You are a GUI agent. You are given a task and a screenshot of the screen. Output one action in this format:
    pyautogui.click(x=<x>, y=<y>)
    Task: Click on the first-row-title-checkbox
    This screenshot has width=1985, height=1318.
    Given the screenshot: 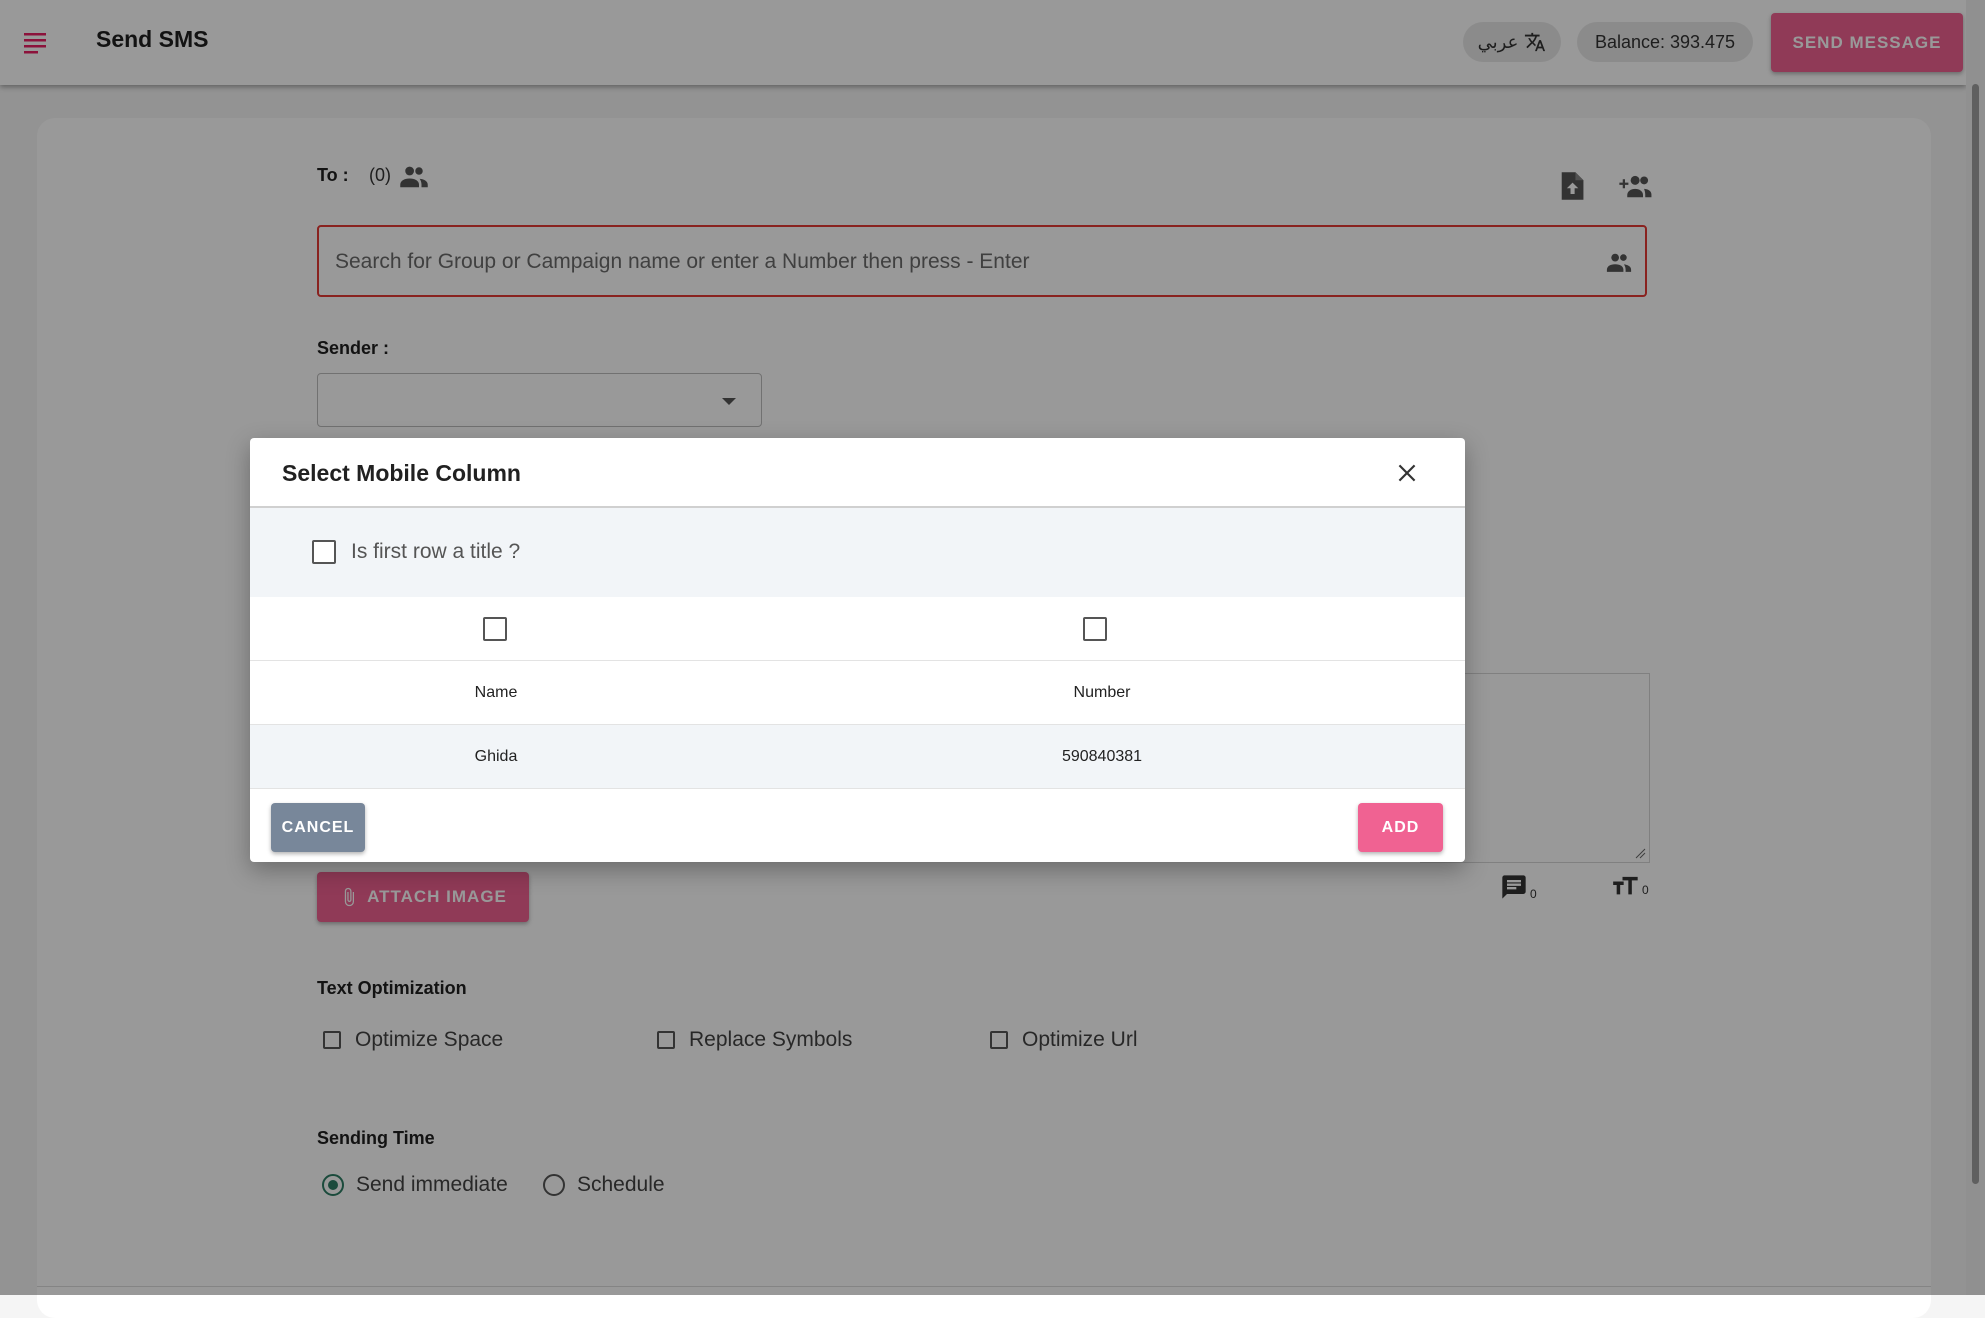 What is the action you would take?
    pyautogui.click(x=324, y=552)
    